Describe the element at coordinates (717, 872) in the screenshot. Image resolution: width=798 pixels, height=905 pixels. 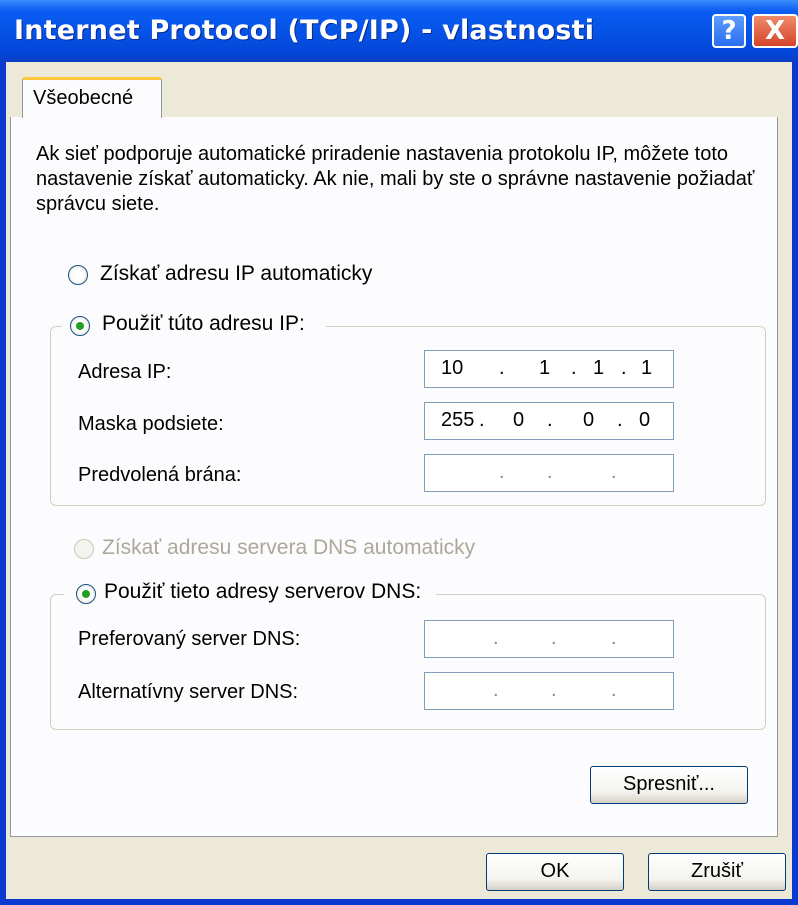
I see `cancel-button: Zrušiť` at that location.